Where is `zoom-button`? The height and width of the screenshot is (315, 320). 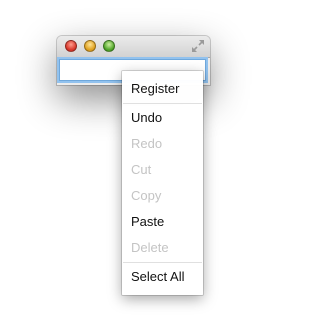
zoom-button is located at coordinates (109, 46).